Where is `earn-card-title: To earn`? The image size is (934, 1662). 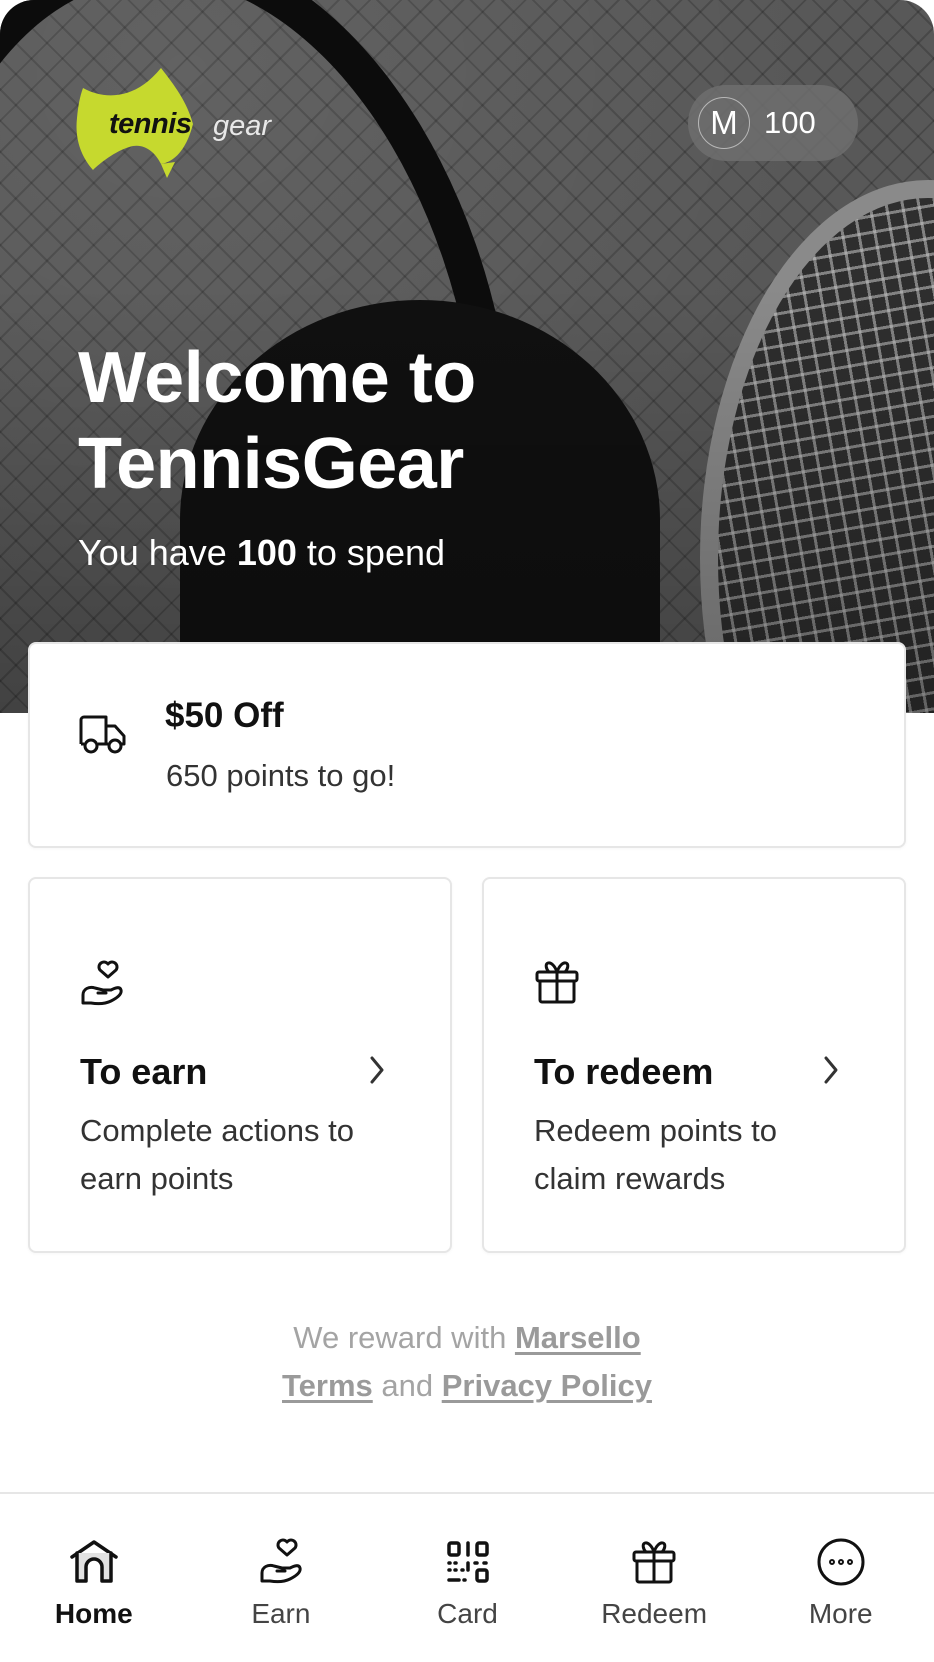 earn-card-title: To earn is located at coordinates (144, 1071).